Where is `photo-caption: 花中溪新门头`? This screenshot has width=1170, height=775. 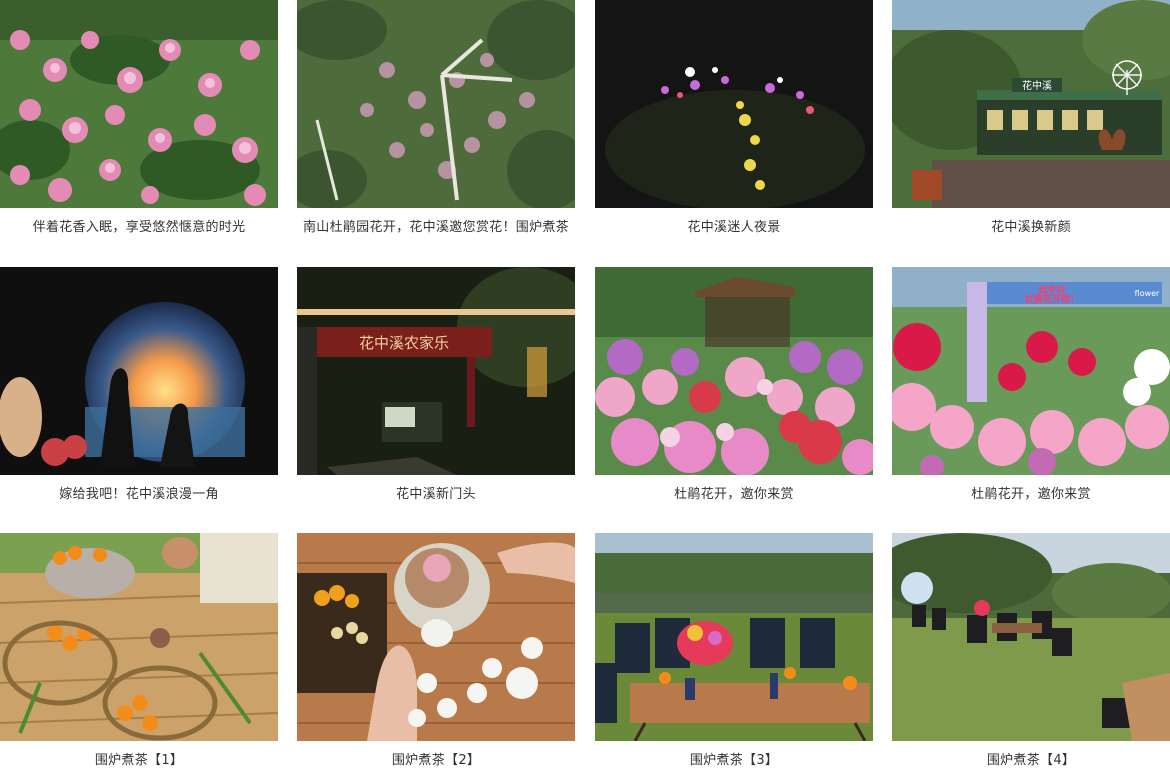
photo-caption: 花中溪新门头 is located at coordinates (436, 494).